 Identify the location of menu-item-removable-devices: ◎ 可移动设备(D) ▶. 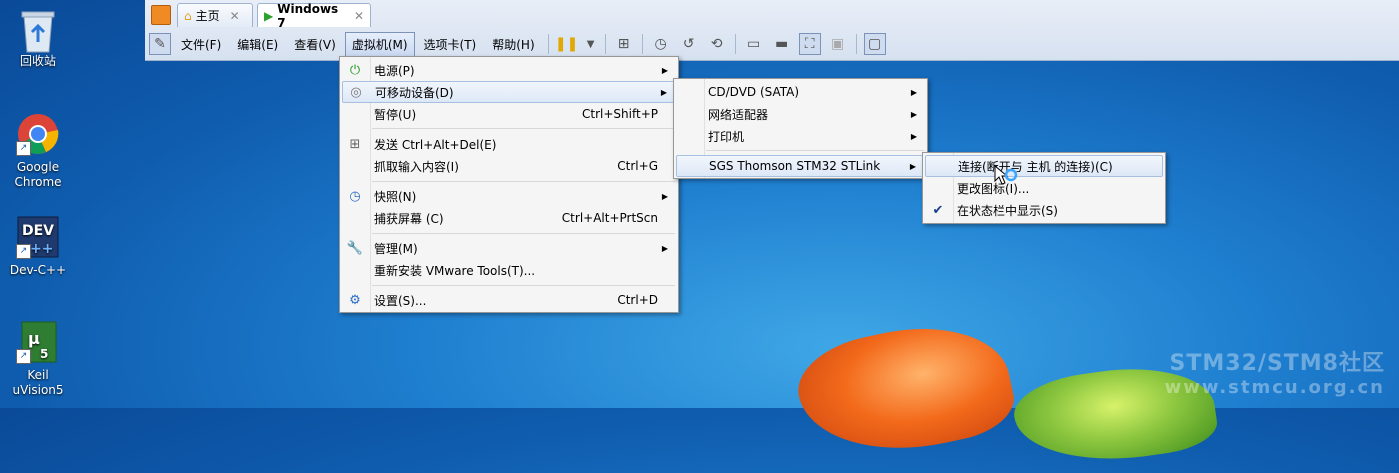
(509, 92).